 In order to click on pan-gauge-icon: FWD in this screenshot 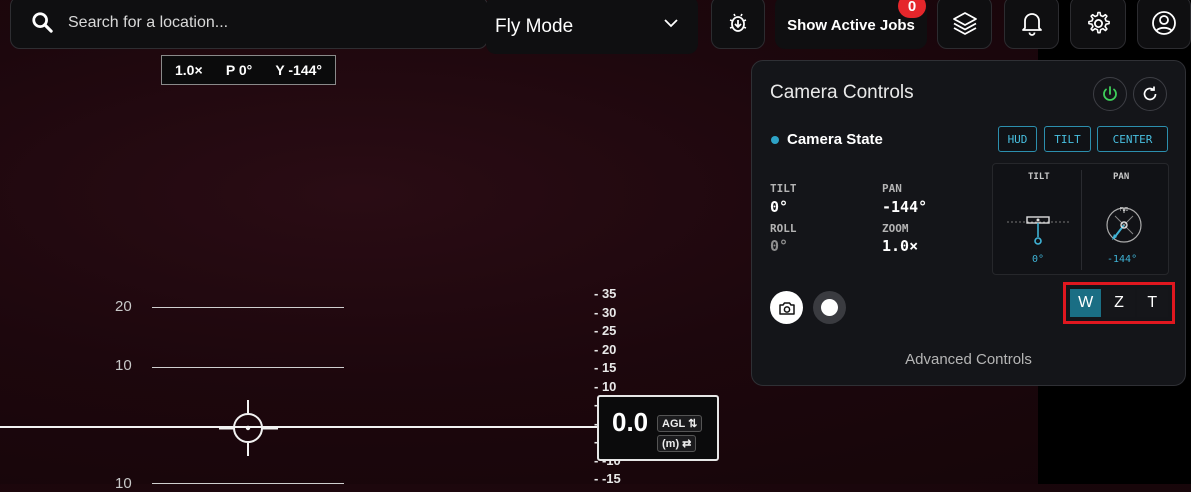, I will do `click(1124, 225)`.